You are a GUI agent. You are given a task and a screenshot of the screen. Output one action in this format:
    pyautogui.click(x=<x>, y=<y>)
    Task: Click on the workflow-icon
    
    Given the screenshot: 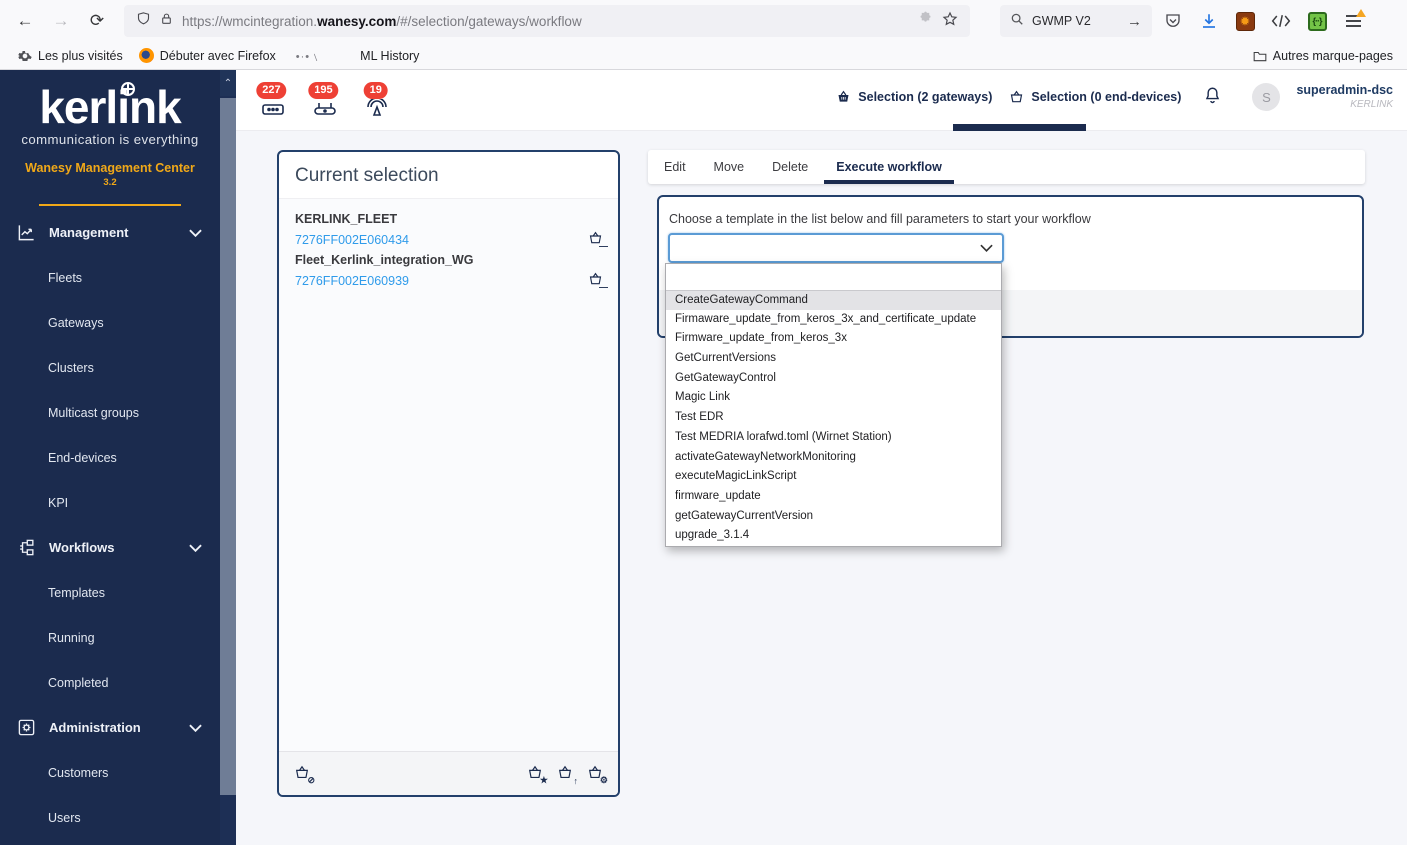 What is the action you would take?
    pyautogui.click(x=26, y=547)
    